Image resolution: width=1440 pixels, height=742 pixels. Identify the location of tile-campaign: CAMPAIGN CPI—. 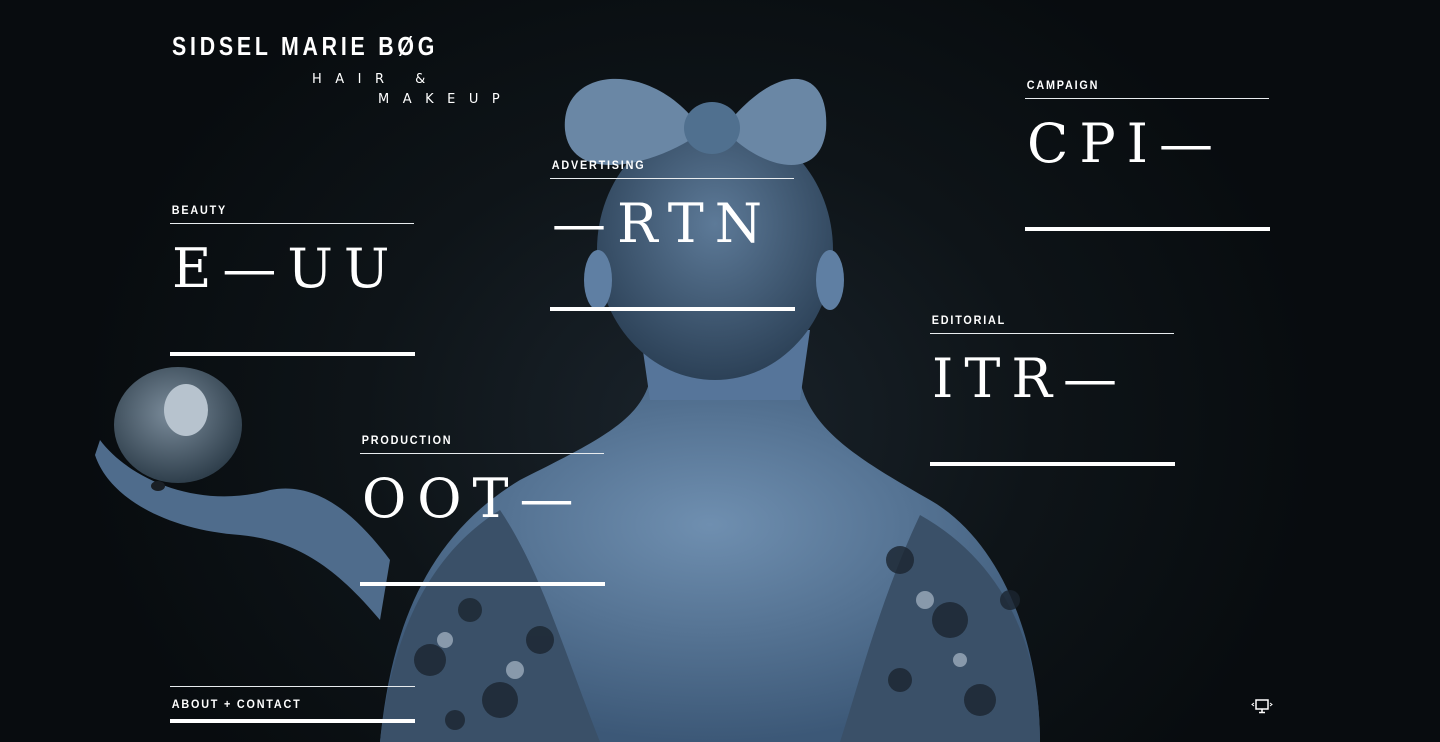
(1147, 155).